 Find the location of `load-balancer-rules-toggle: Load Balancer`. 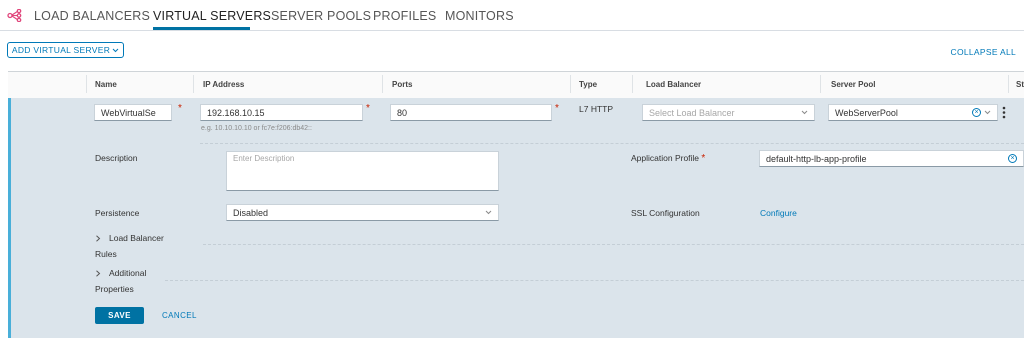

load-balancer-rules-toggle: Load Balancer is located at coordinates (129, 238).